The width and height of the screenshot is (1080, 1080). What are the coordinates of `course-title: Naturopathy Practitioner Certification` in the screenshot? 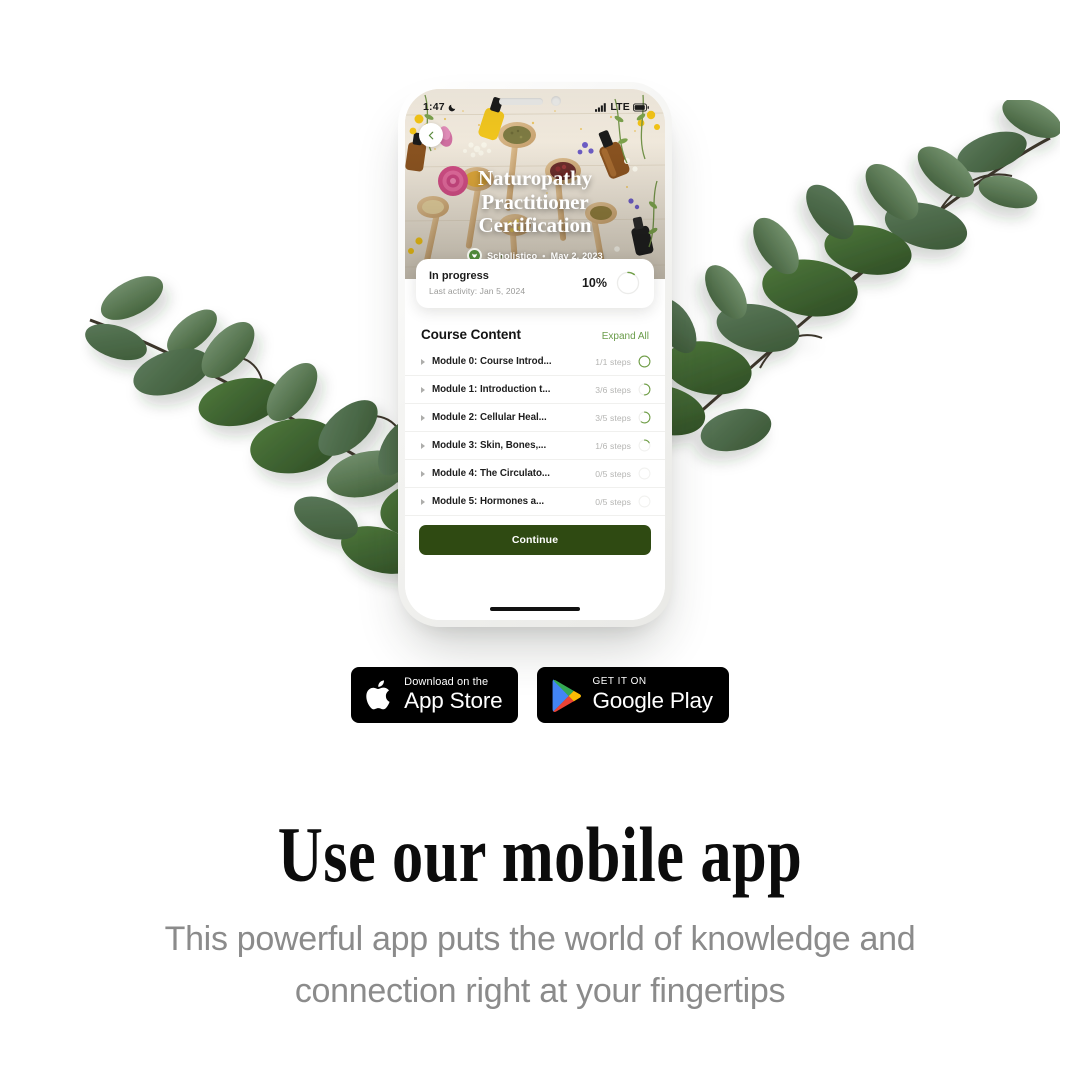 It's located at (535, 202).